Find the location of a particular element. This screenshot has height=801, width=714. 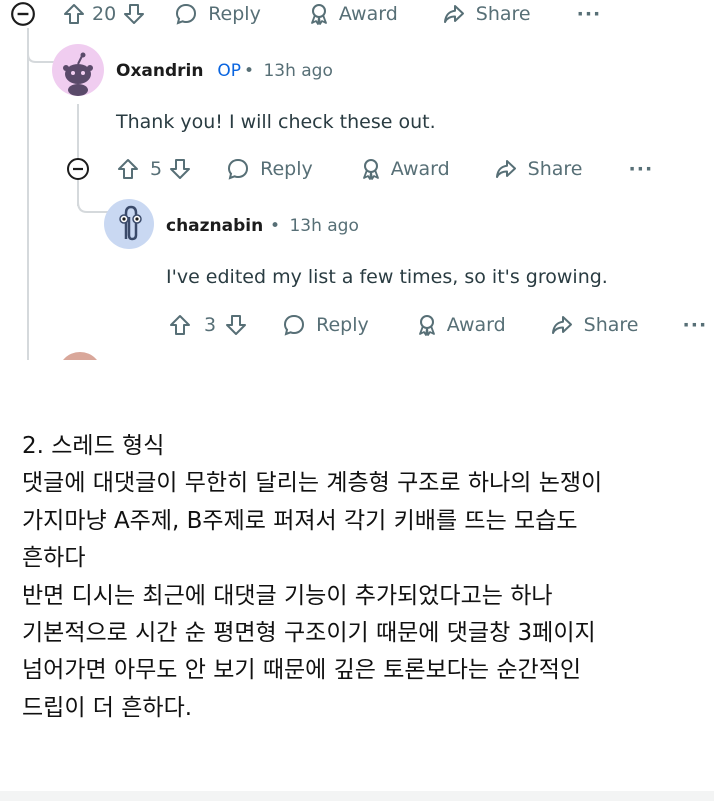

comment2-action-row: 3 Reply Award Share ··· is located at coordinates (437, 325).